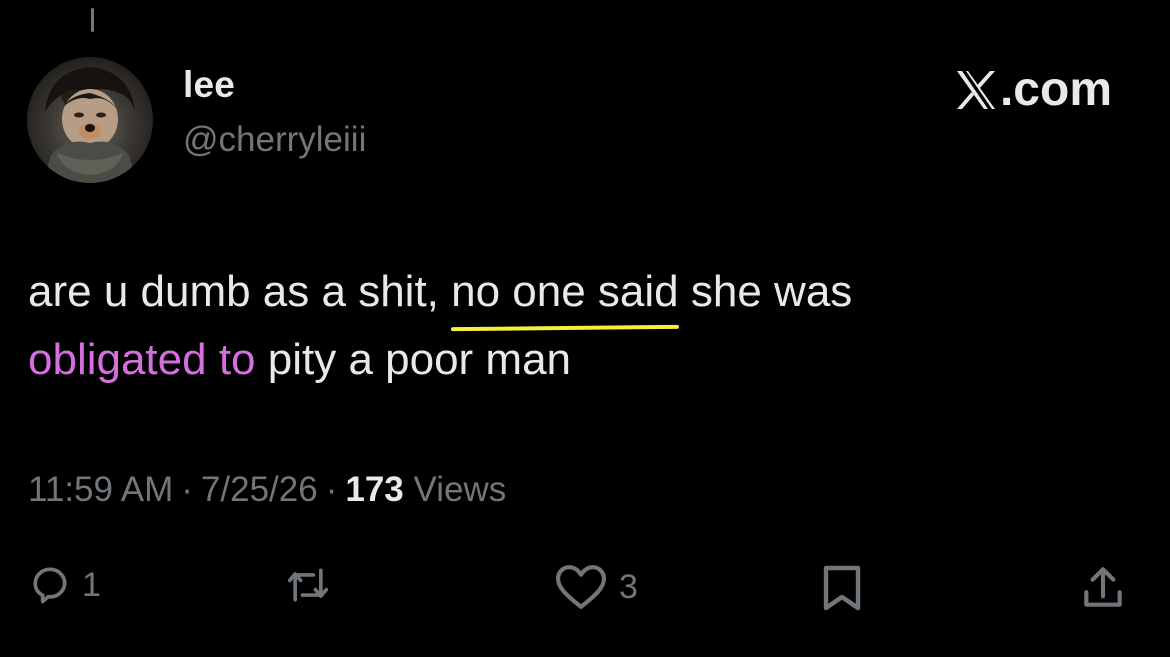 The height and width of the screenshot is (657, 1170). I want to click on avatar-image, so click(90, 125).